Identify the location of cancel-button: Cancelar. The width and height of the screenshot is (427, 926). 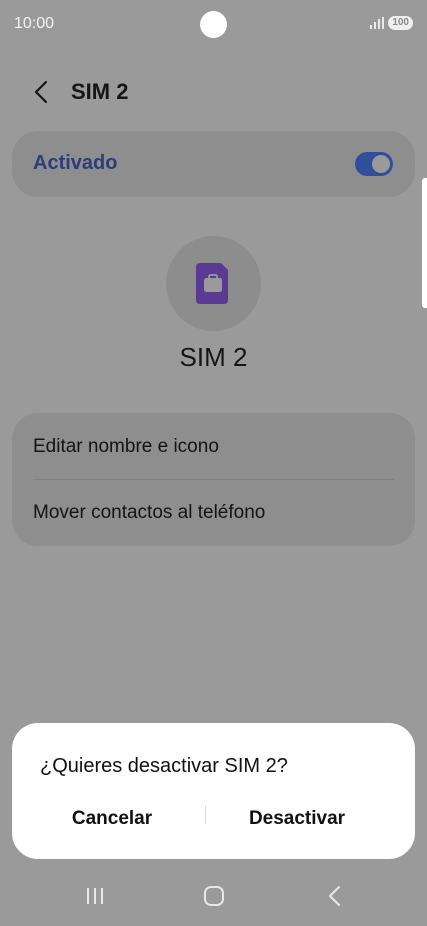
(112, 819).